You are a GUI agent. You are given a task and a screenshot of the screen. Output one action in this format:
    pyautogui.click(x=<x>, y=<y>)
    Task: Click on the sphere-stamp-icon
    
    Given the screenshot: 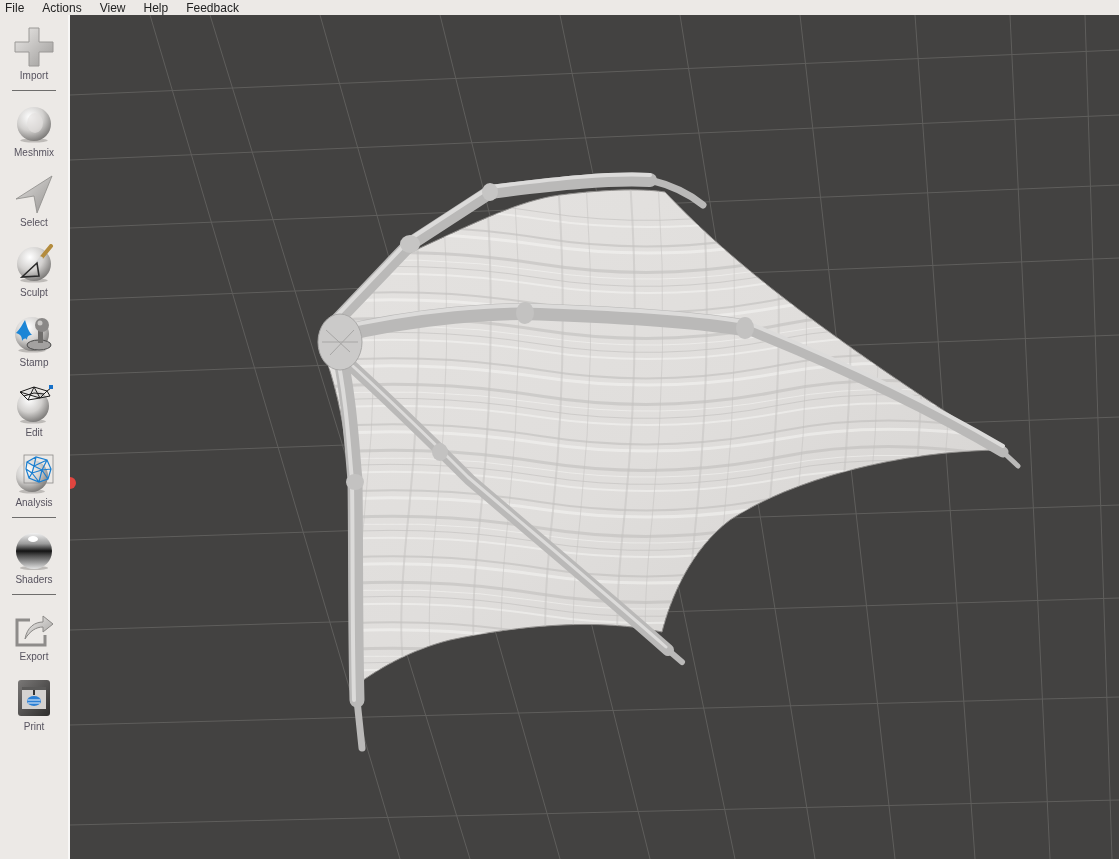 What is the action you would take?
    pyautogui.click(x=34, y=334)
    